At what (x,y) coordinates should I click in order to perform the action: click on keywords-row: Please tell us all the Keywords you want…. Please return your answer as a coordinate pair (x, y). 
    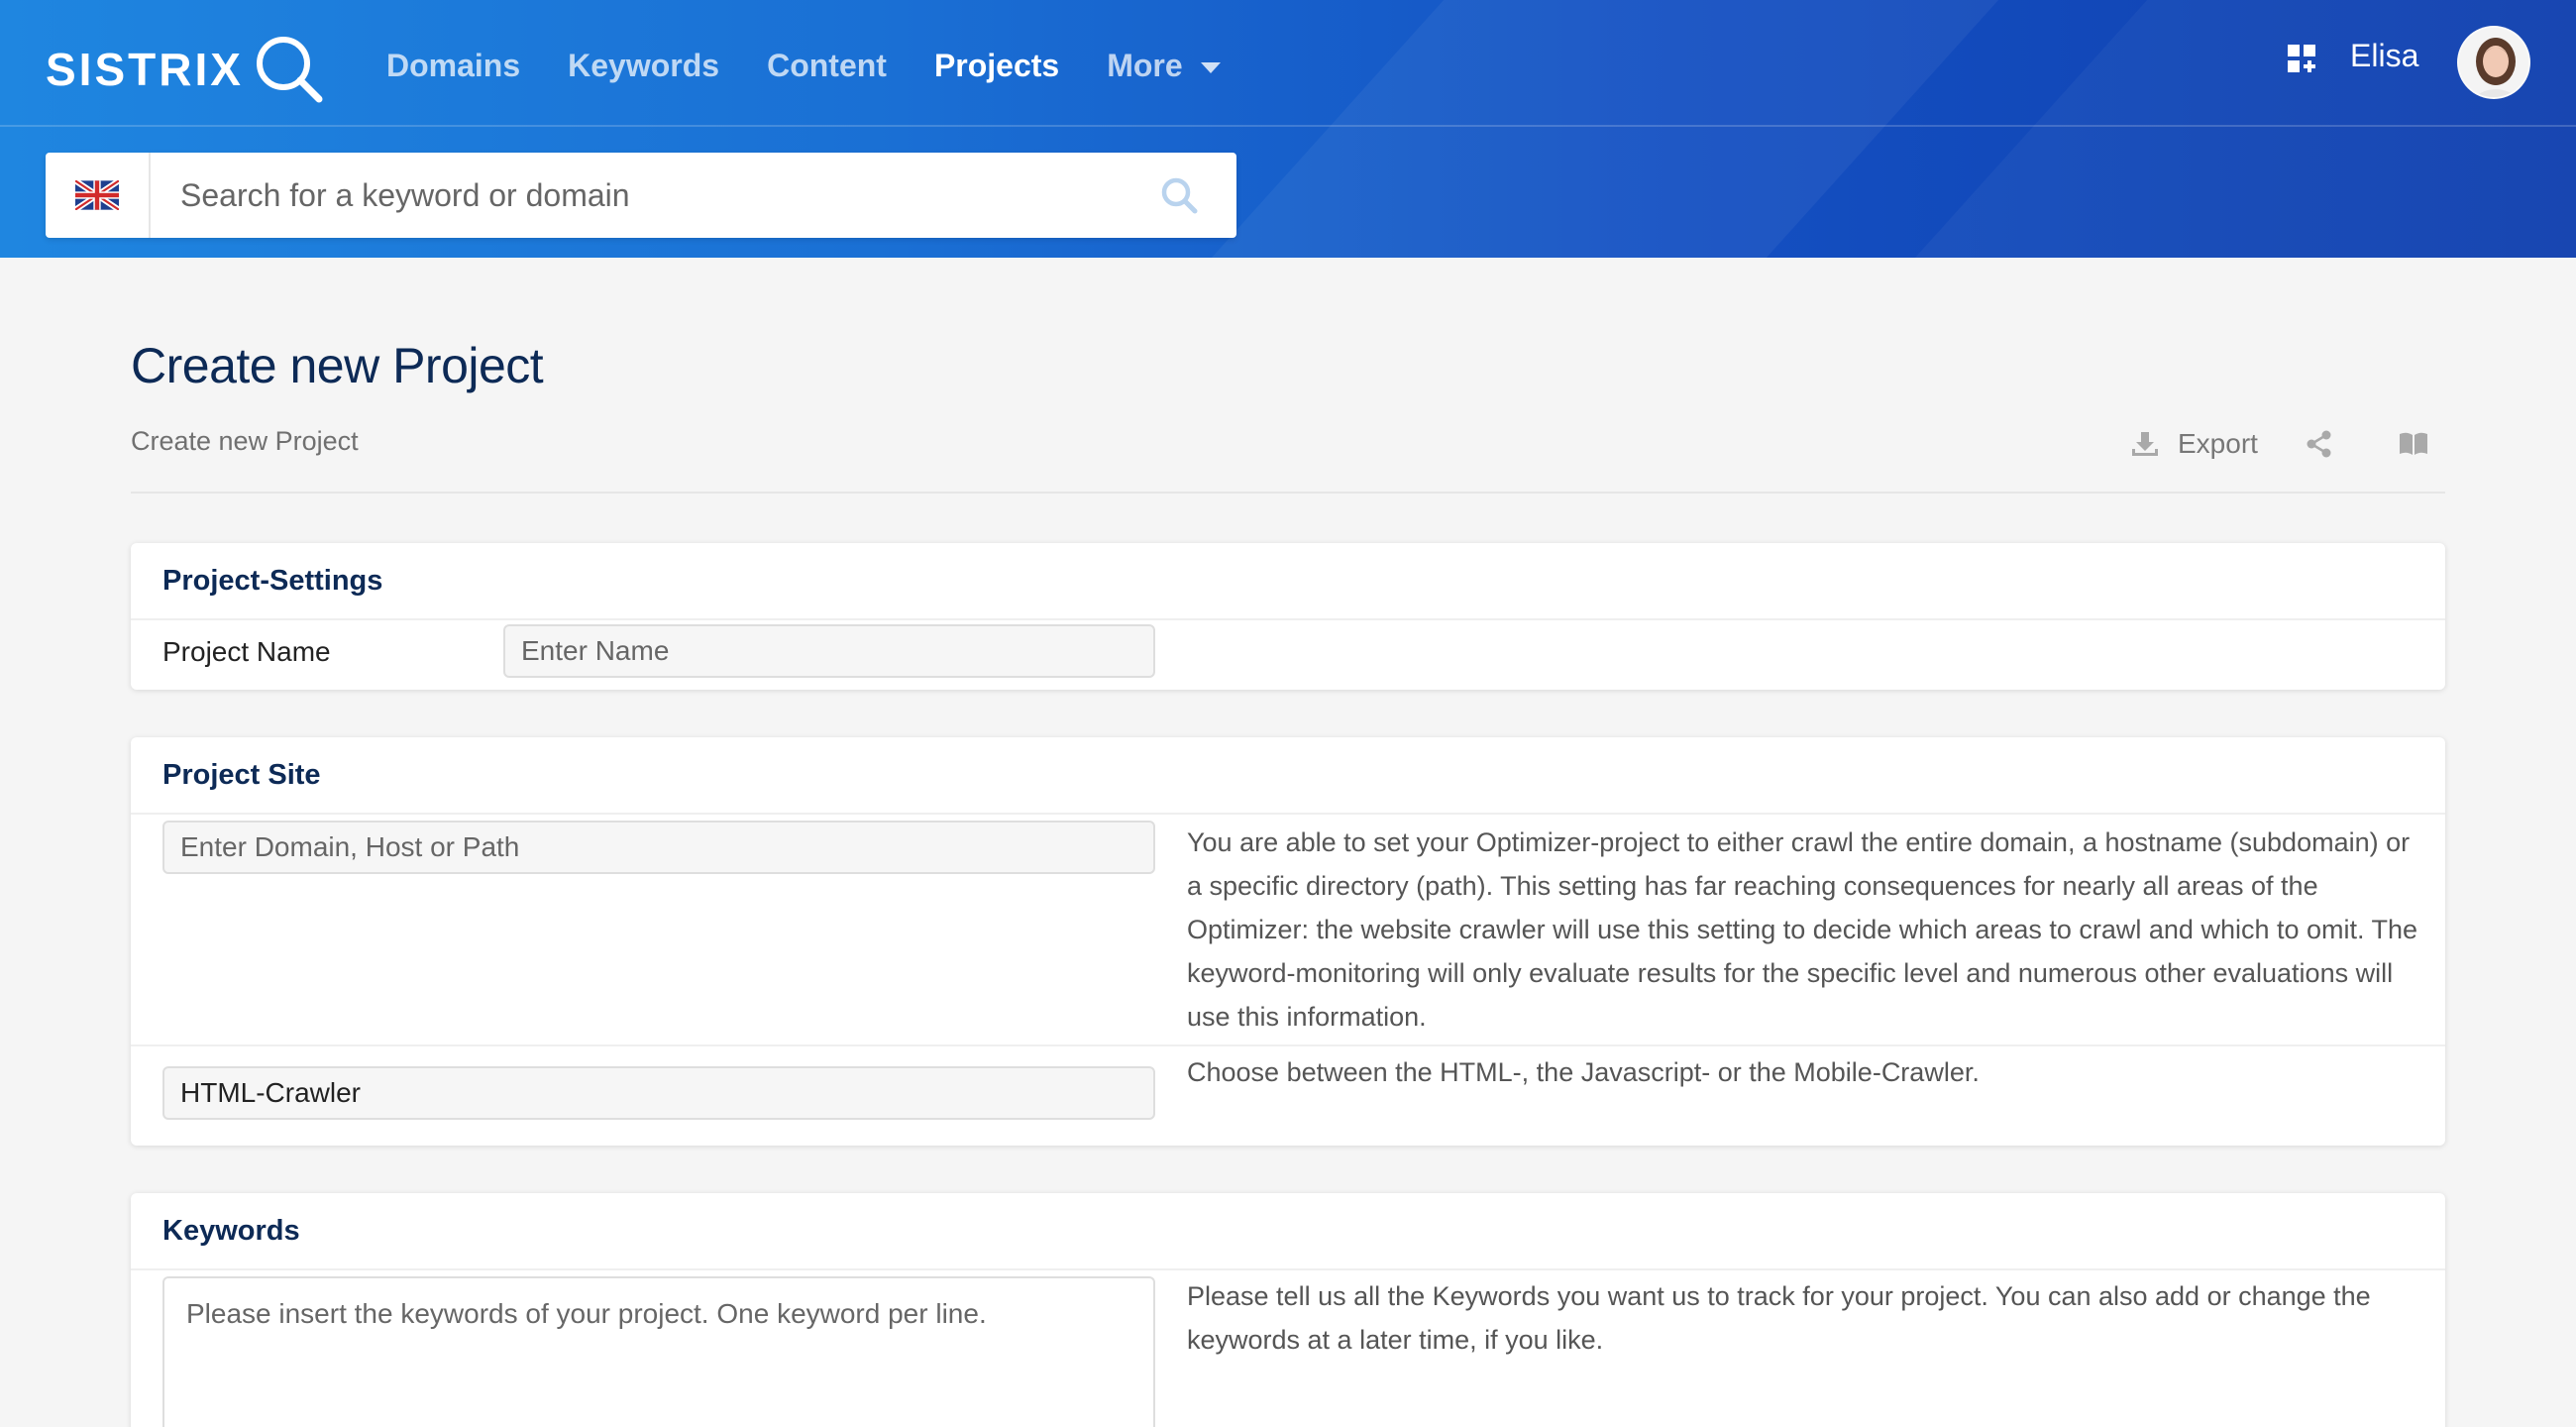
    Looking at the image, I should click on (1288, 1348).